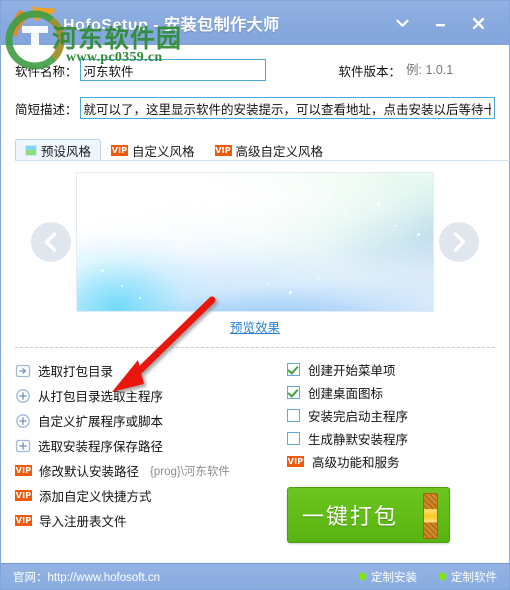  What do you see at coordinates (66, 152) in the screenshot?
I see `tab-preset-style-label: 预设风格` at bounding box center [66, 152].